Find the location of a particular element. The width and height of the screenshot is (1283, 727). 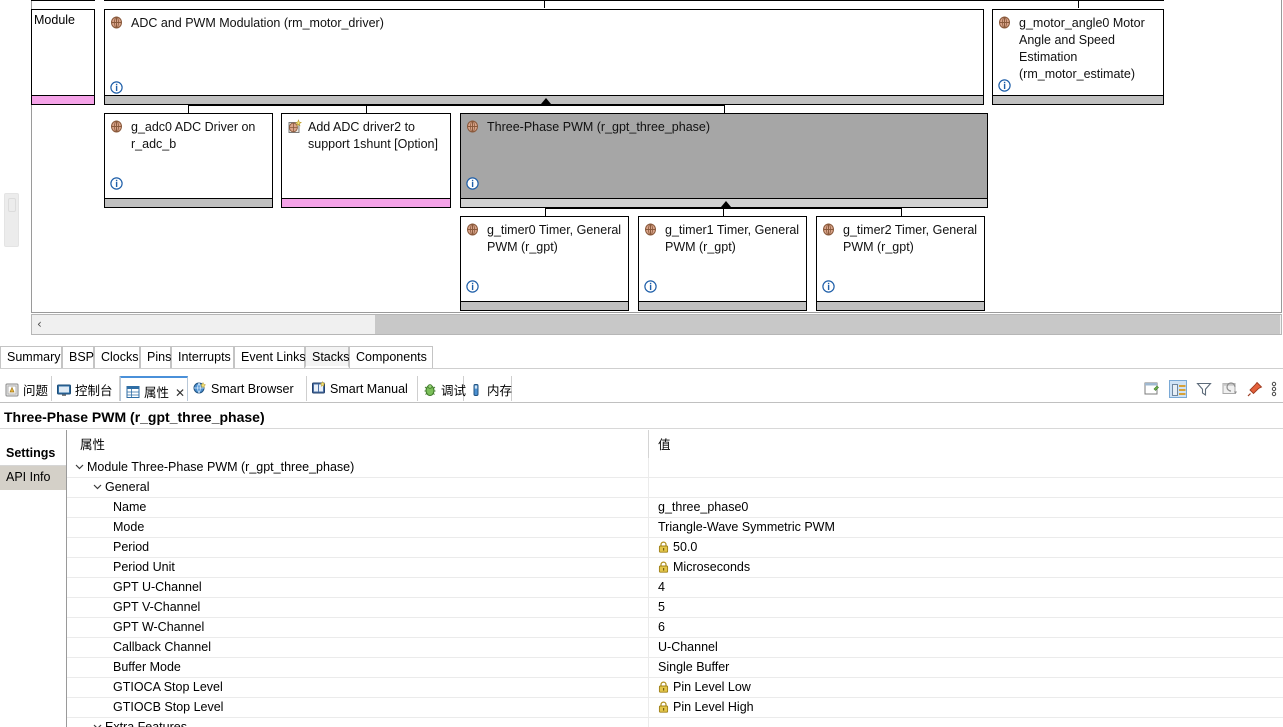

diagram-box-three-phase-pwm: Three-Phase PWM (r_gpt_three_phase) is located at coordinates (724, 160).